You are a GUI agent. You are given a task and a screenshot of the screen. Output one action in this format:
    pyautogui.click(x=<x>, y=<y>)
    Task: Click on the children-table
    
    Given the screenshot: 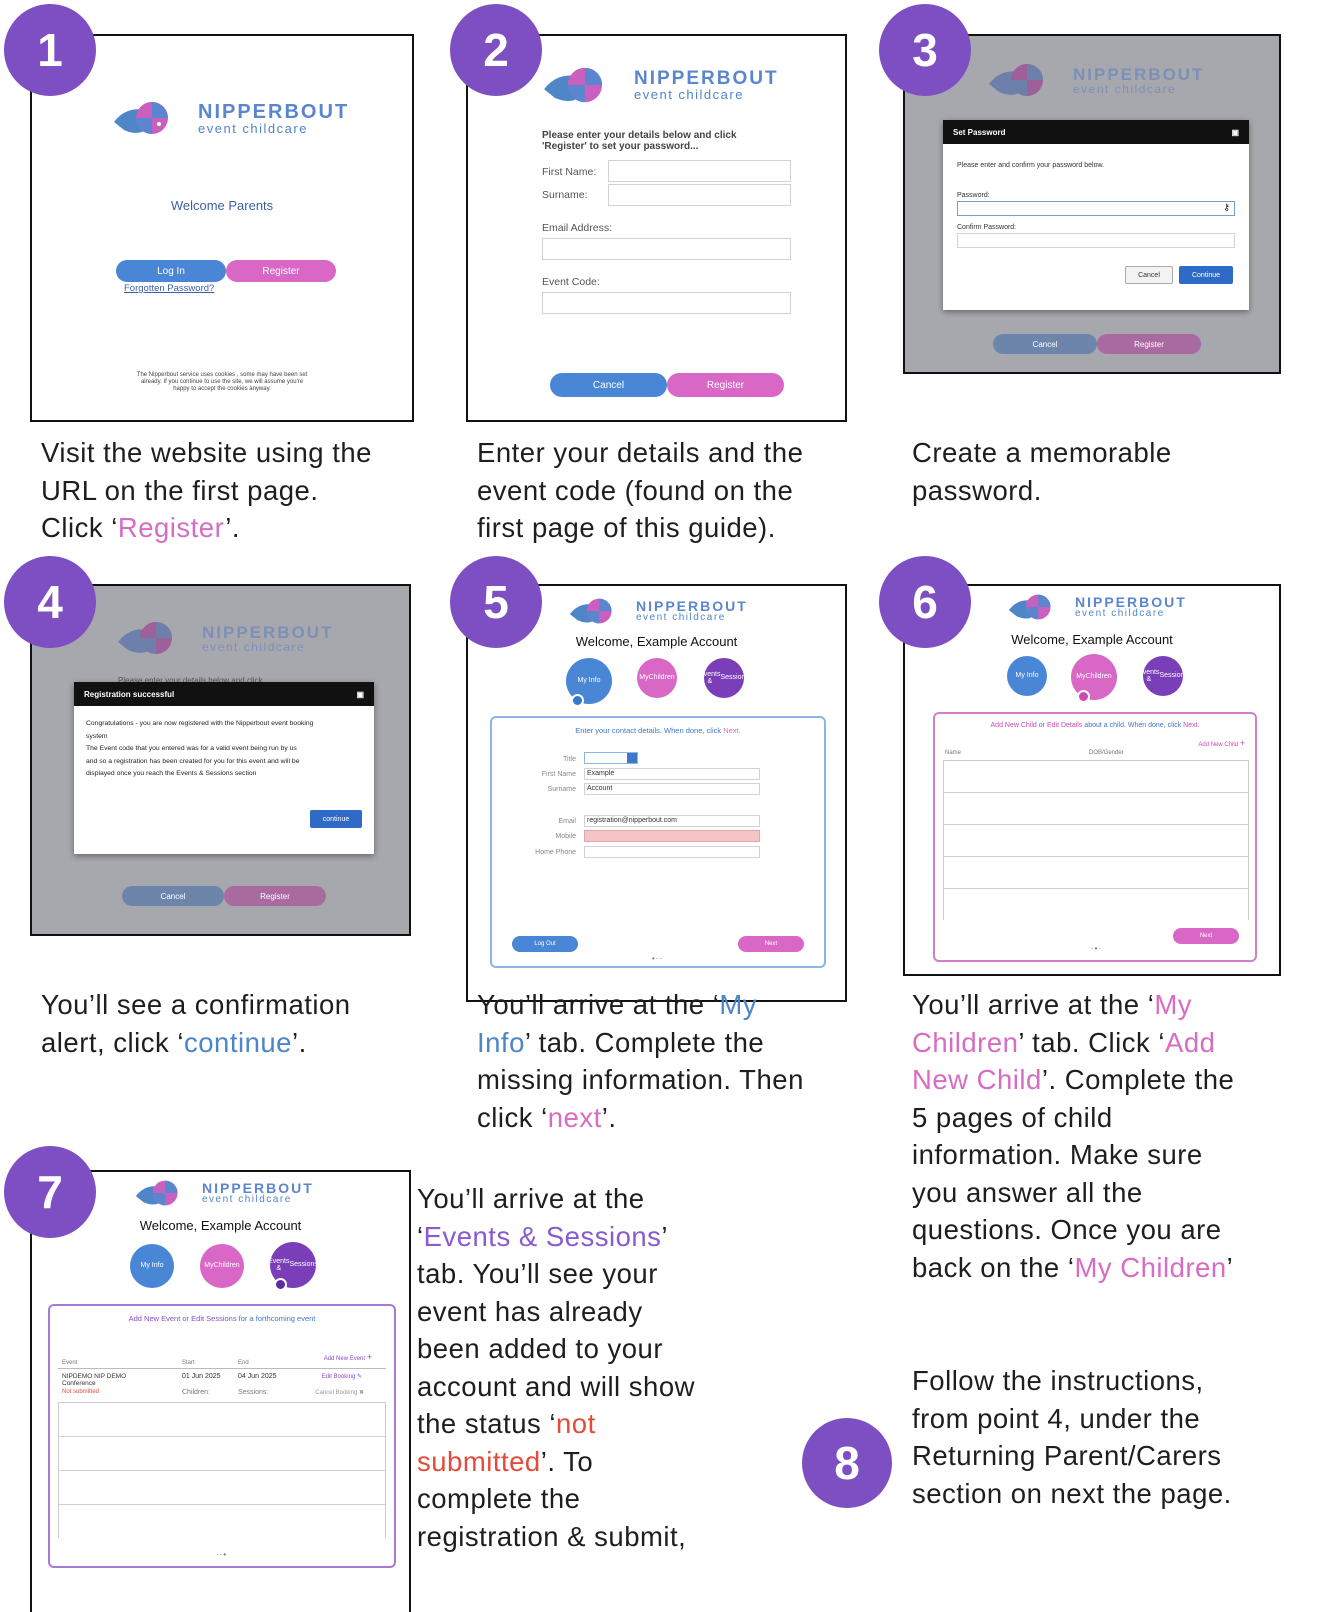 What is the action you would take?
    pyautogui.click(x=1096, y=840)
    